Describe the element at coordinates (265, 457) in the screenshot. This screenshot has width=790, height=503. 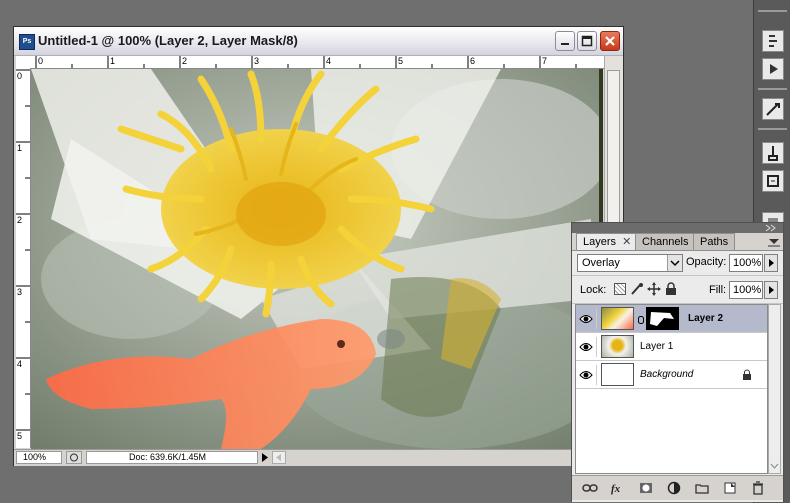
I see `status-arrow-icon` at that location.